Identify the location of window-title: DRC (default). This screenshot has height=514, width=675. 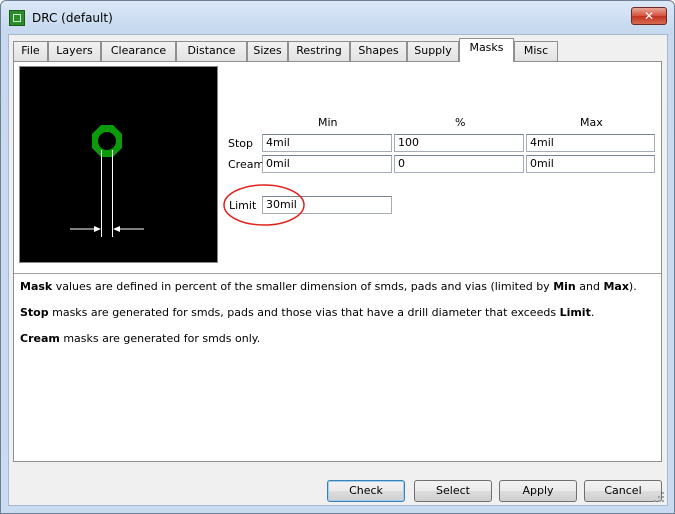
(72, 18).